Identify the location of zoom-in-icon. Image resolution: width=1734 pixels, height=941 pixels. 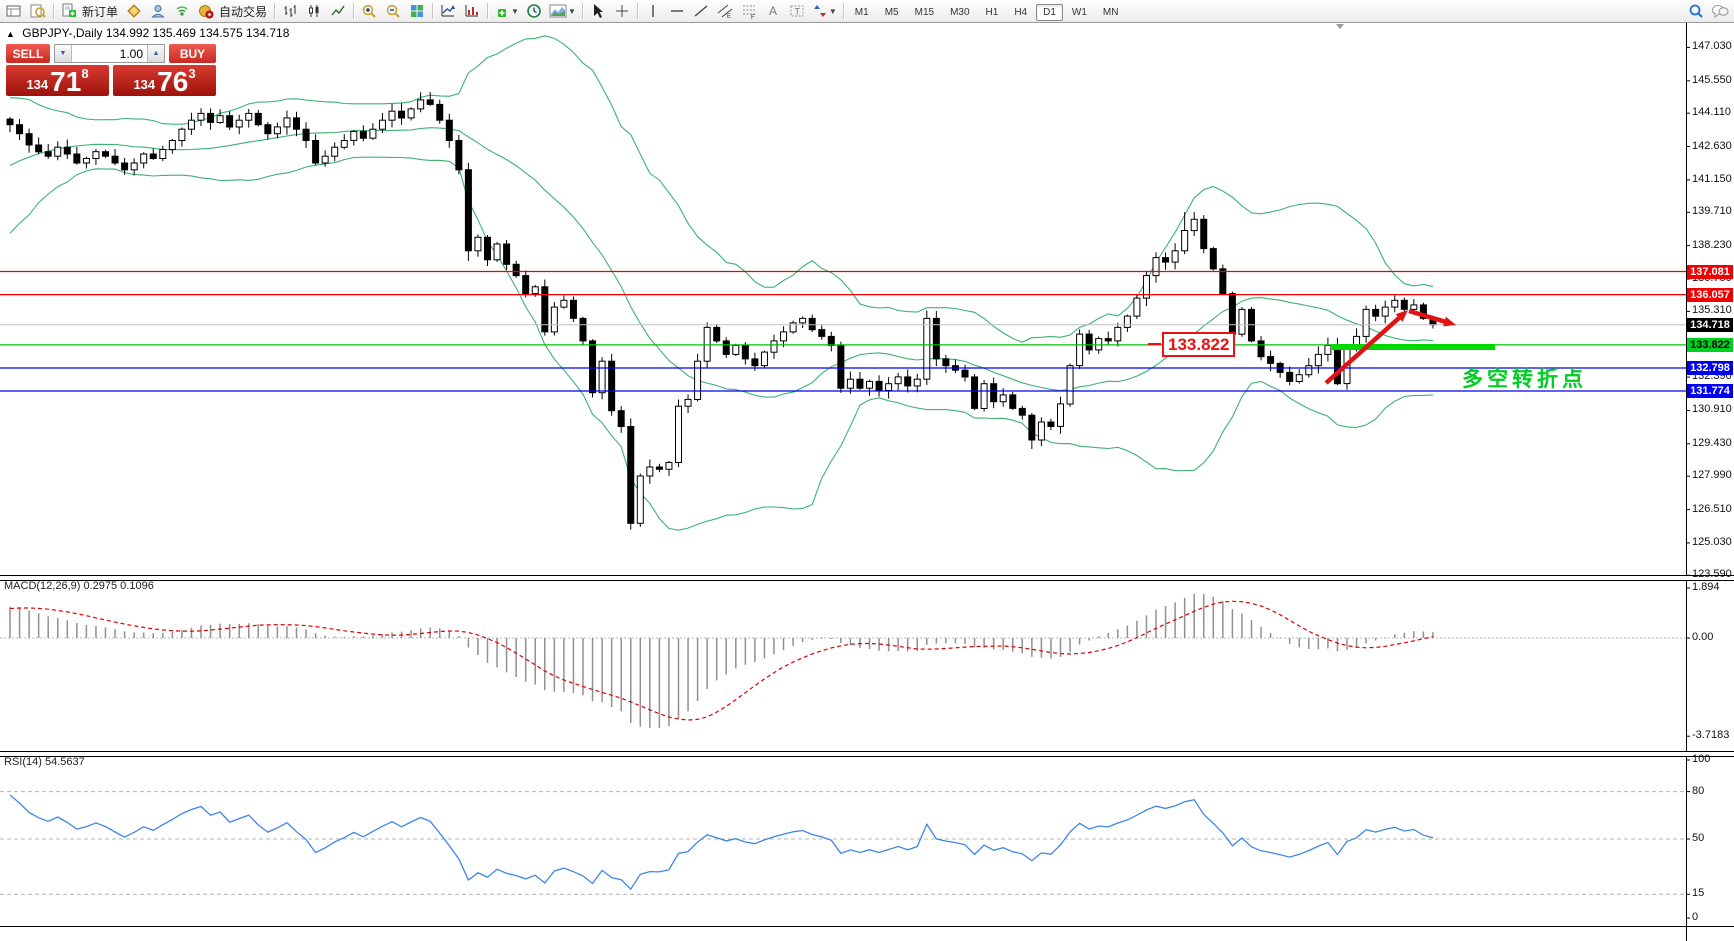
(369, 11).